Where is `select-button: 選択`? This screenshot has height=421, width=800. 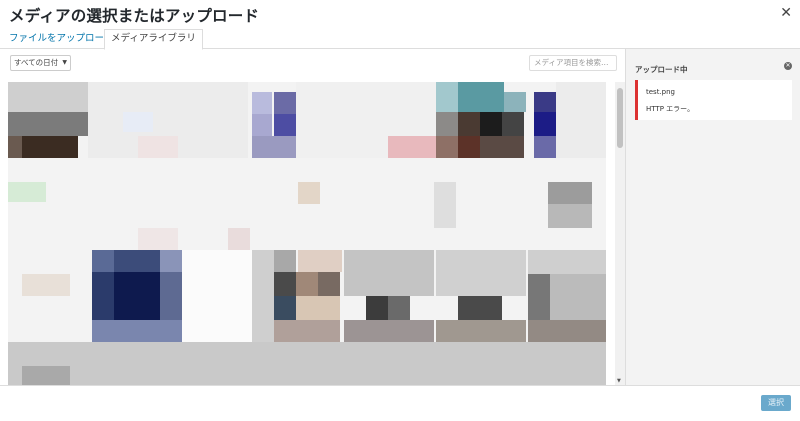
select-button: 選択 is located at coordinates (776, 403).